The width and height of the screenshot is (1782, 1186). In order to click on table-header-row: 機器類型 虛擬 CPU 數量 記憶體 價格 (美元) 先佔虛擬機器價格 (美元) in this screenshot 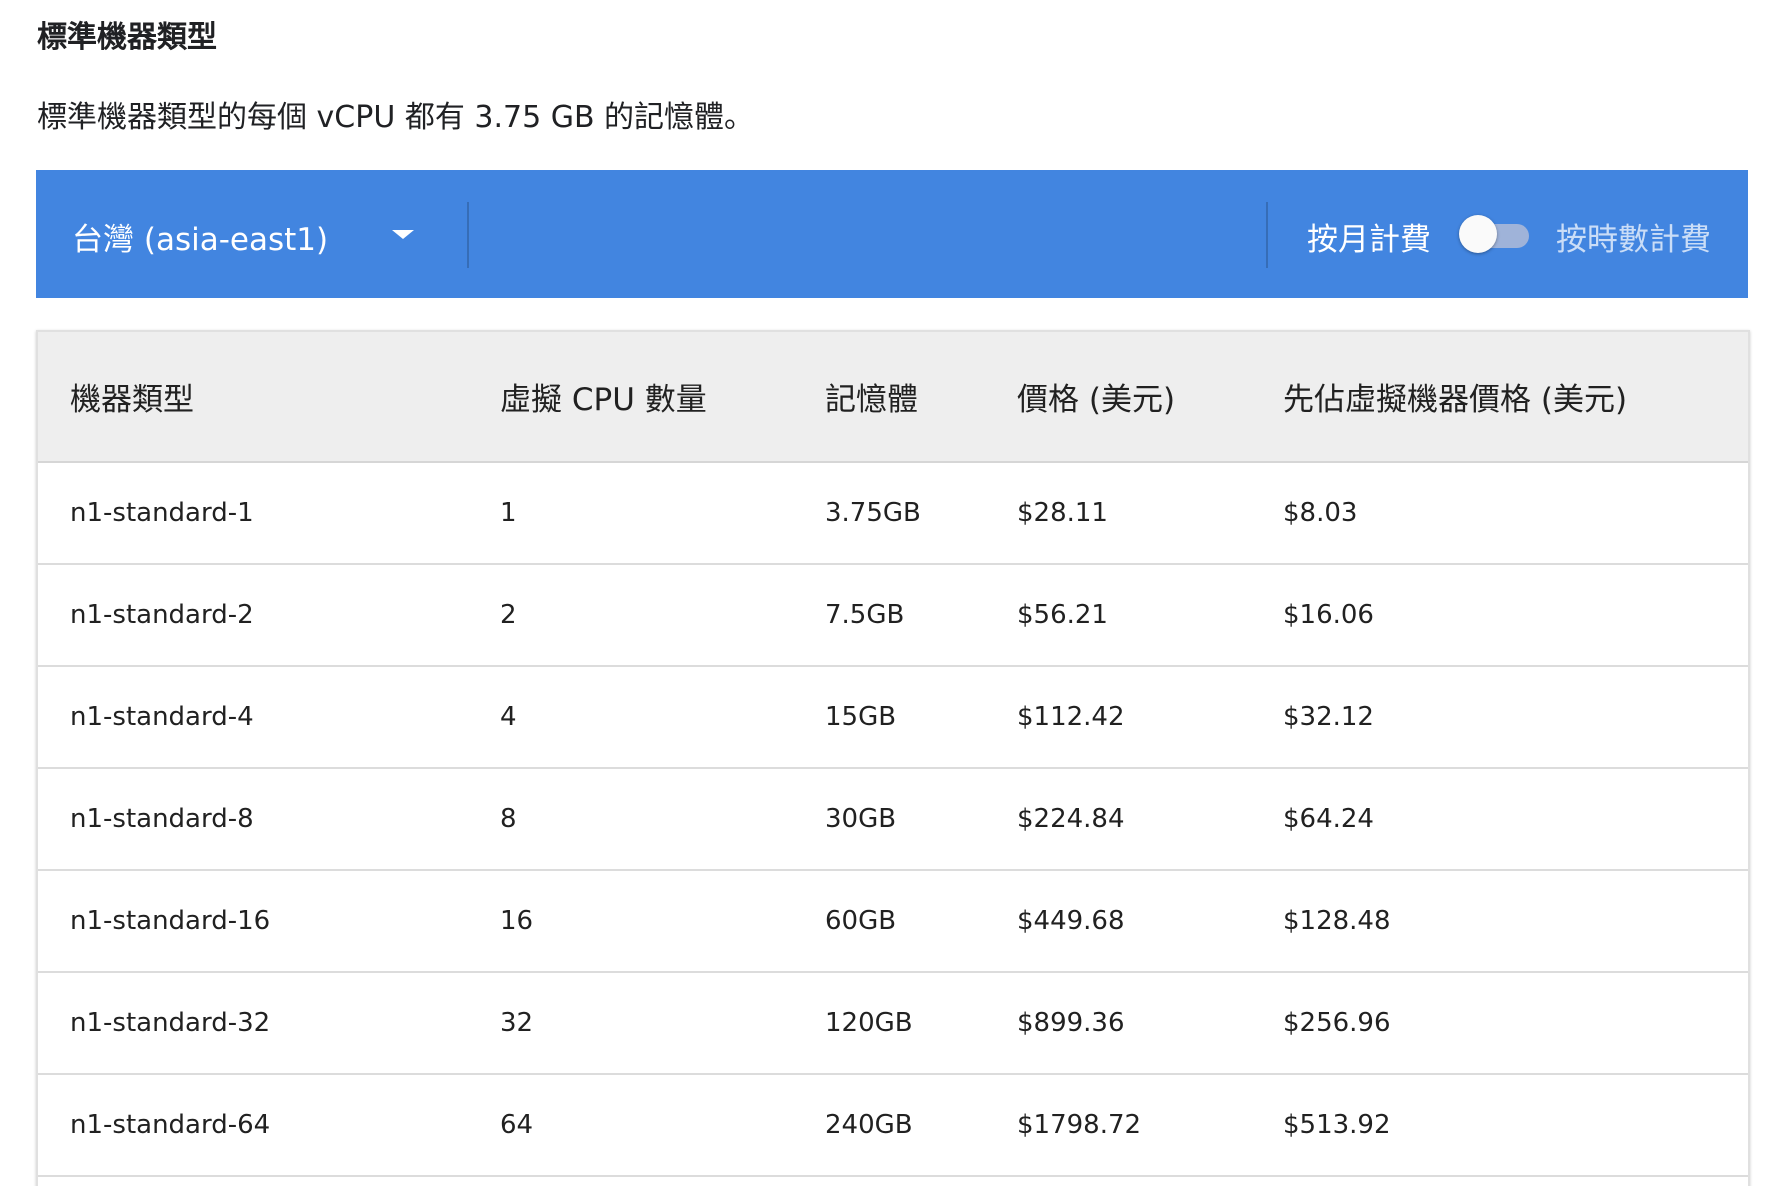, I will do `click(893, 397)`.